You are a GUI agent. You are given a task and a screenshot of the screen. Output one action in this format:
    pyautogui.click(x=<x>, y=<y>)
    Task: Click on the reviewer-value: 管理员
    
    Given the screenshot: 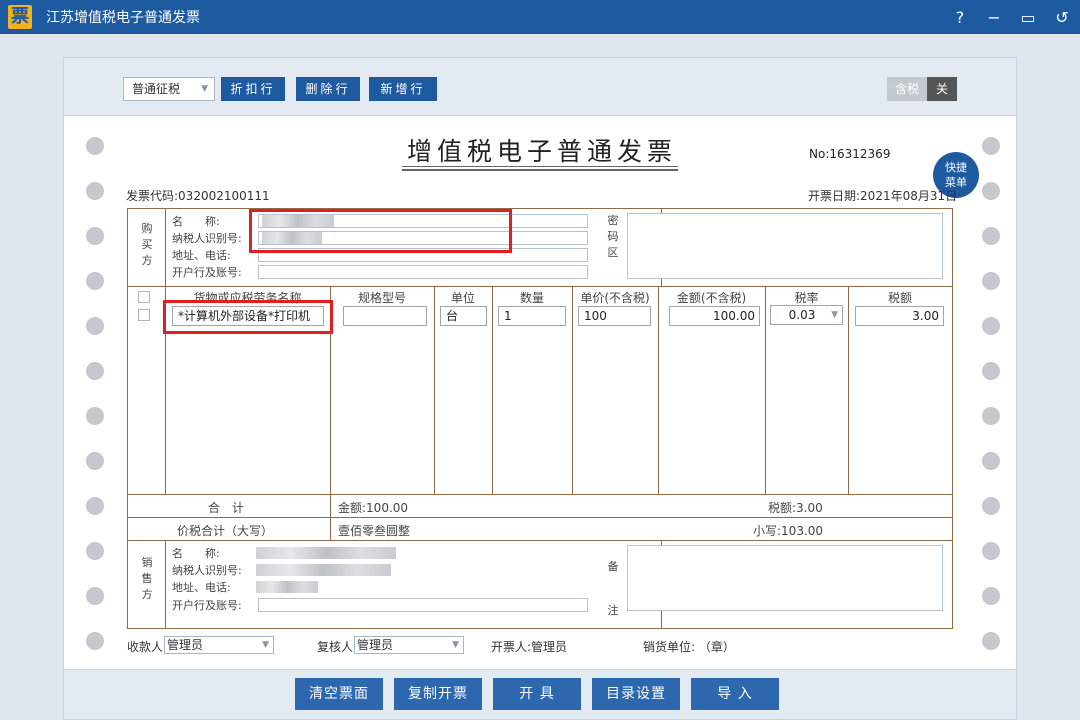 What is the action you would take?
    pyautogui.click(x=375, y=645)
    